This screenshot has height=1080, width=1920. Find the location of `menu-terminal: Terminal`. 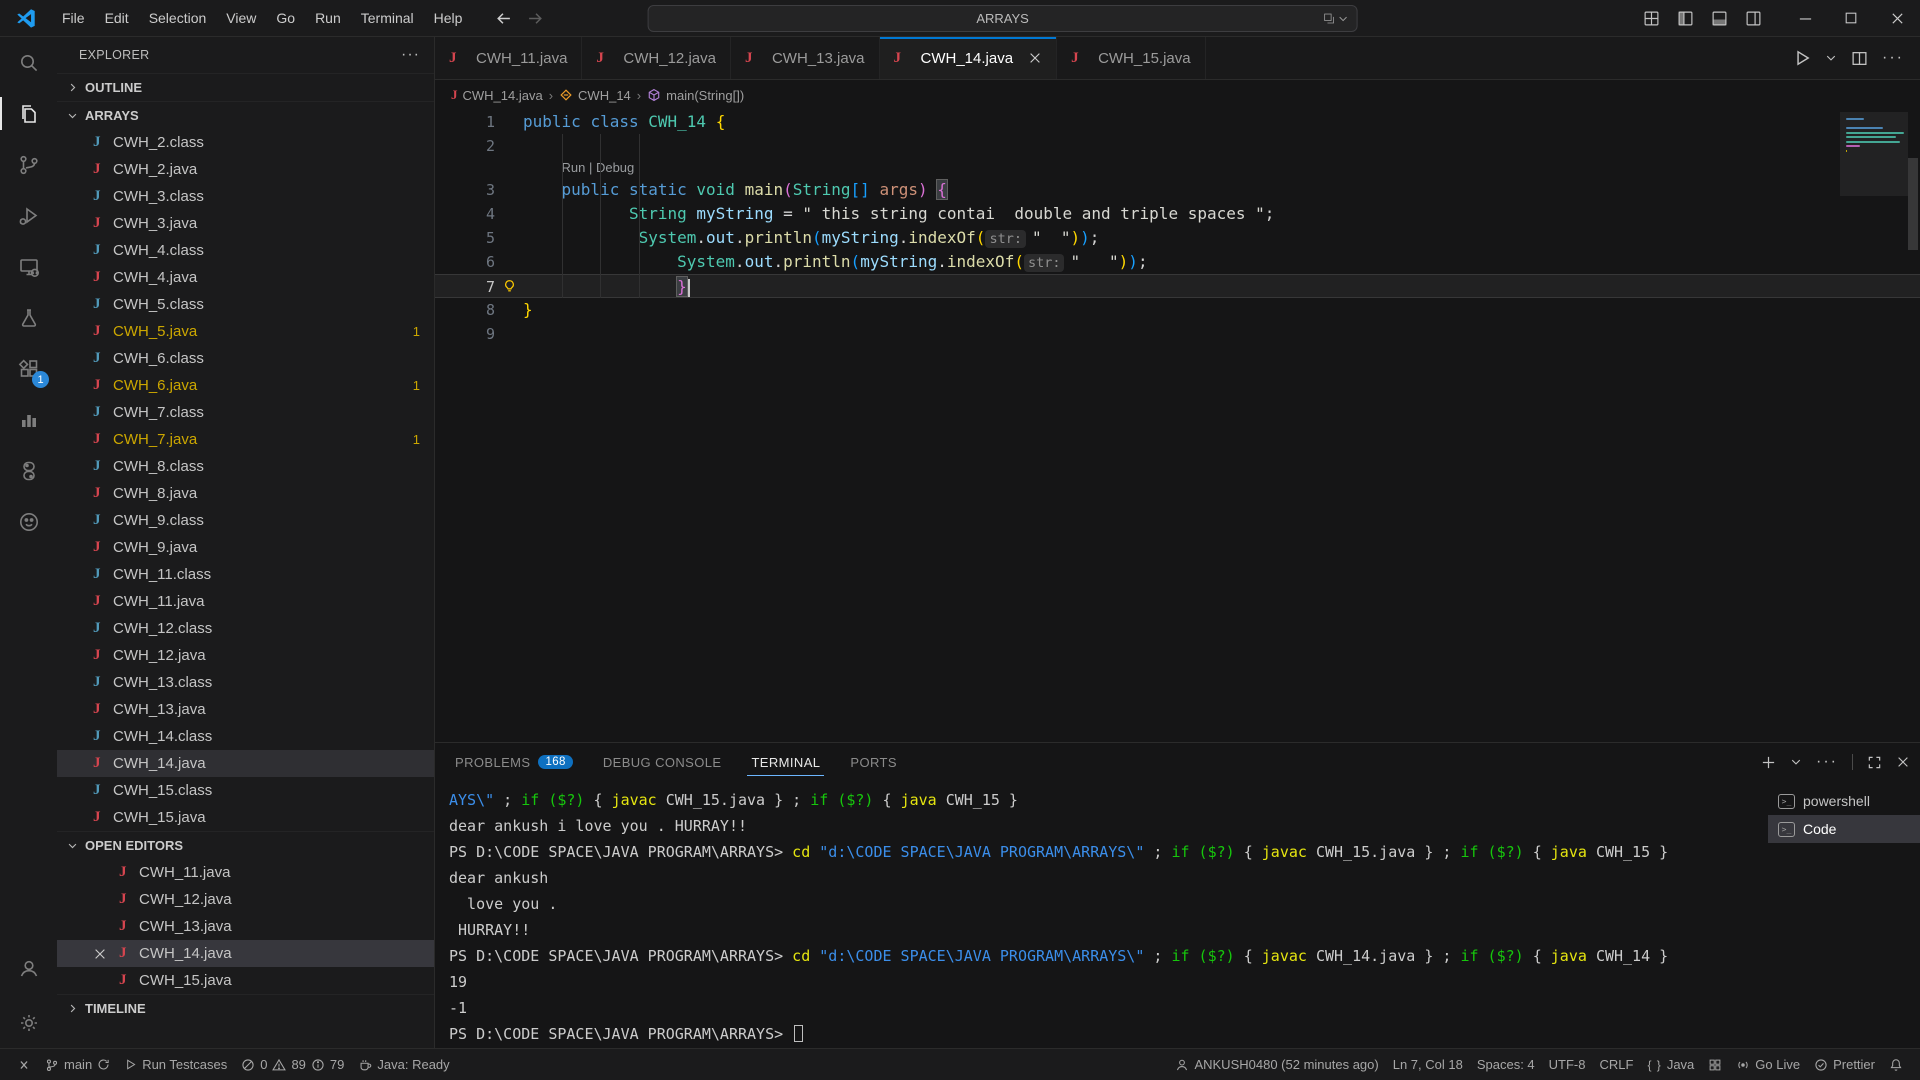

menu-terminal: Terminal is located at coordinates (387, 18).